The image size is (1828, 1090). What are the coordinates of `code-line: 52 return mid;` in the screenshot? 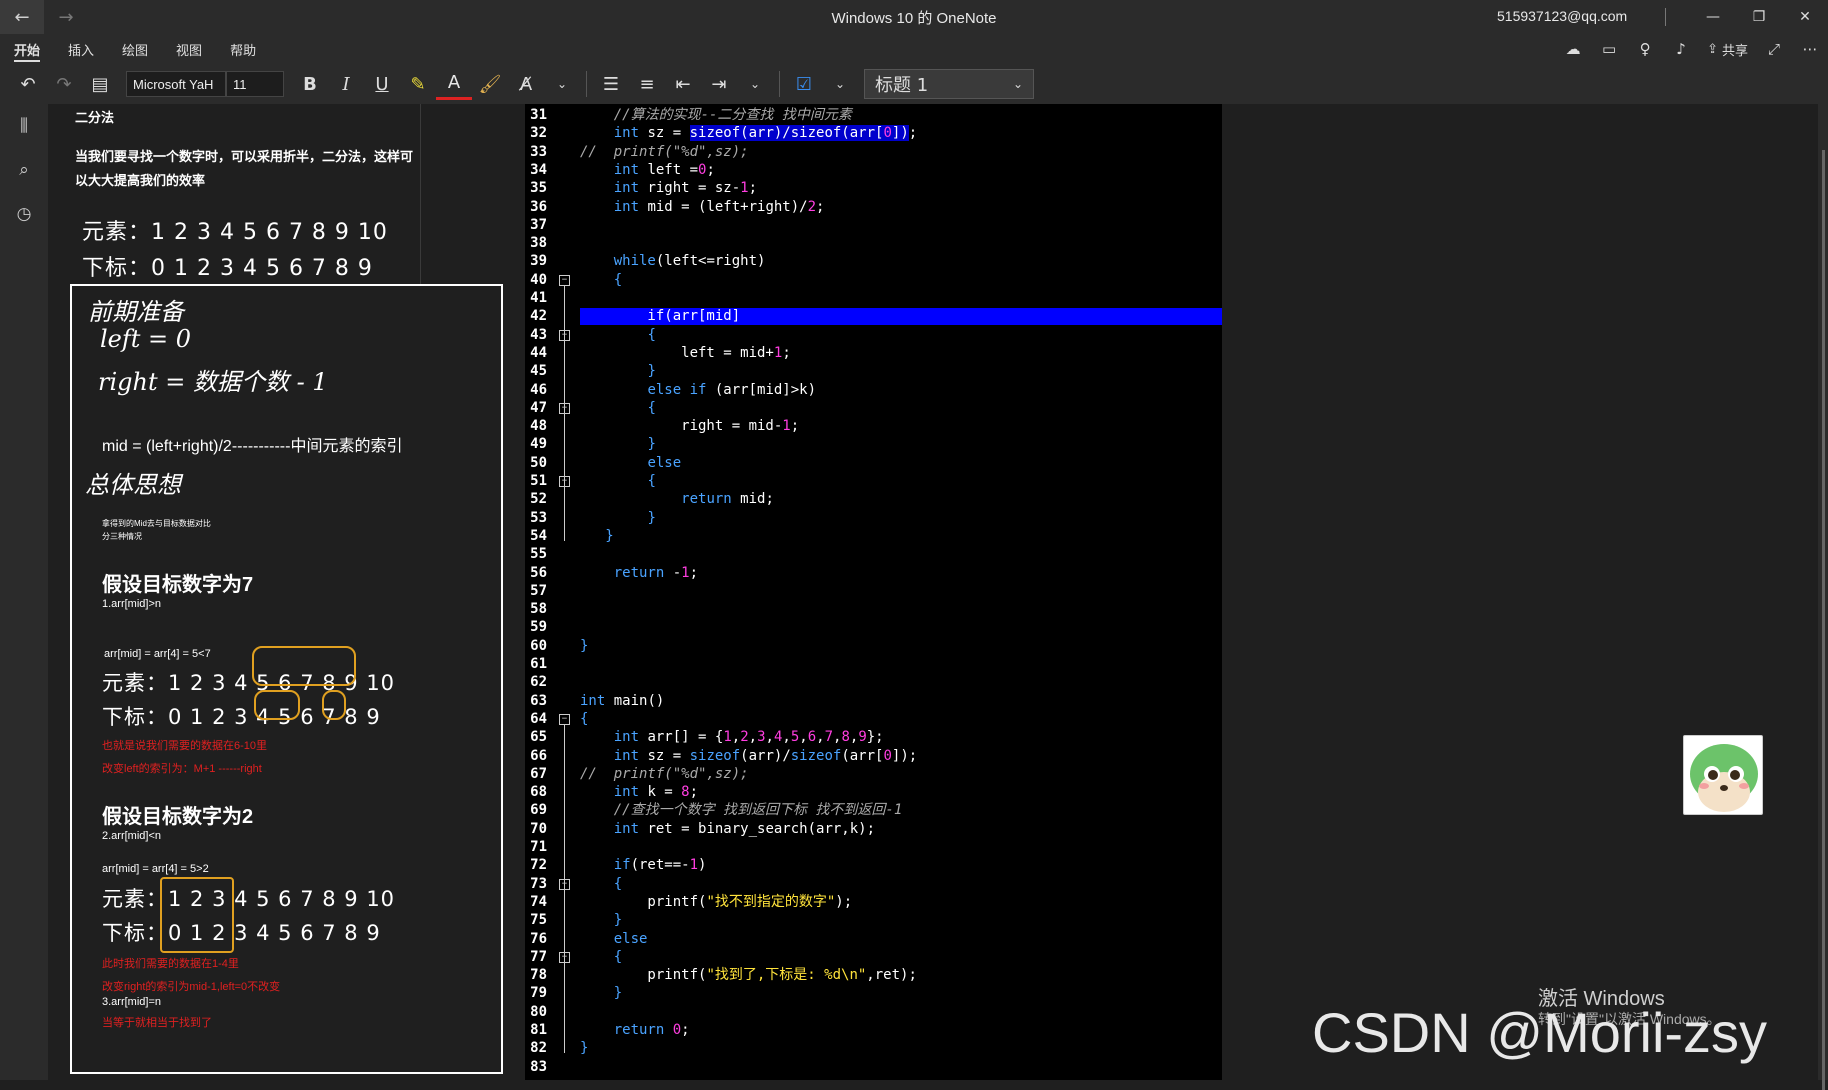 It's located at (873, 499).